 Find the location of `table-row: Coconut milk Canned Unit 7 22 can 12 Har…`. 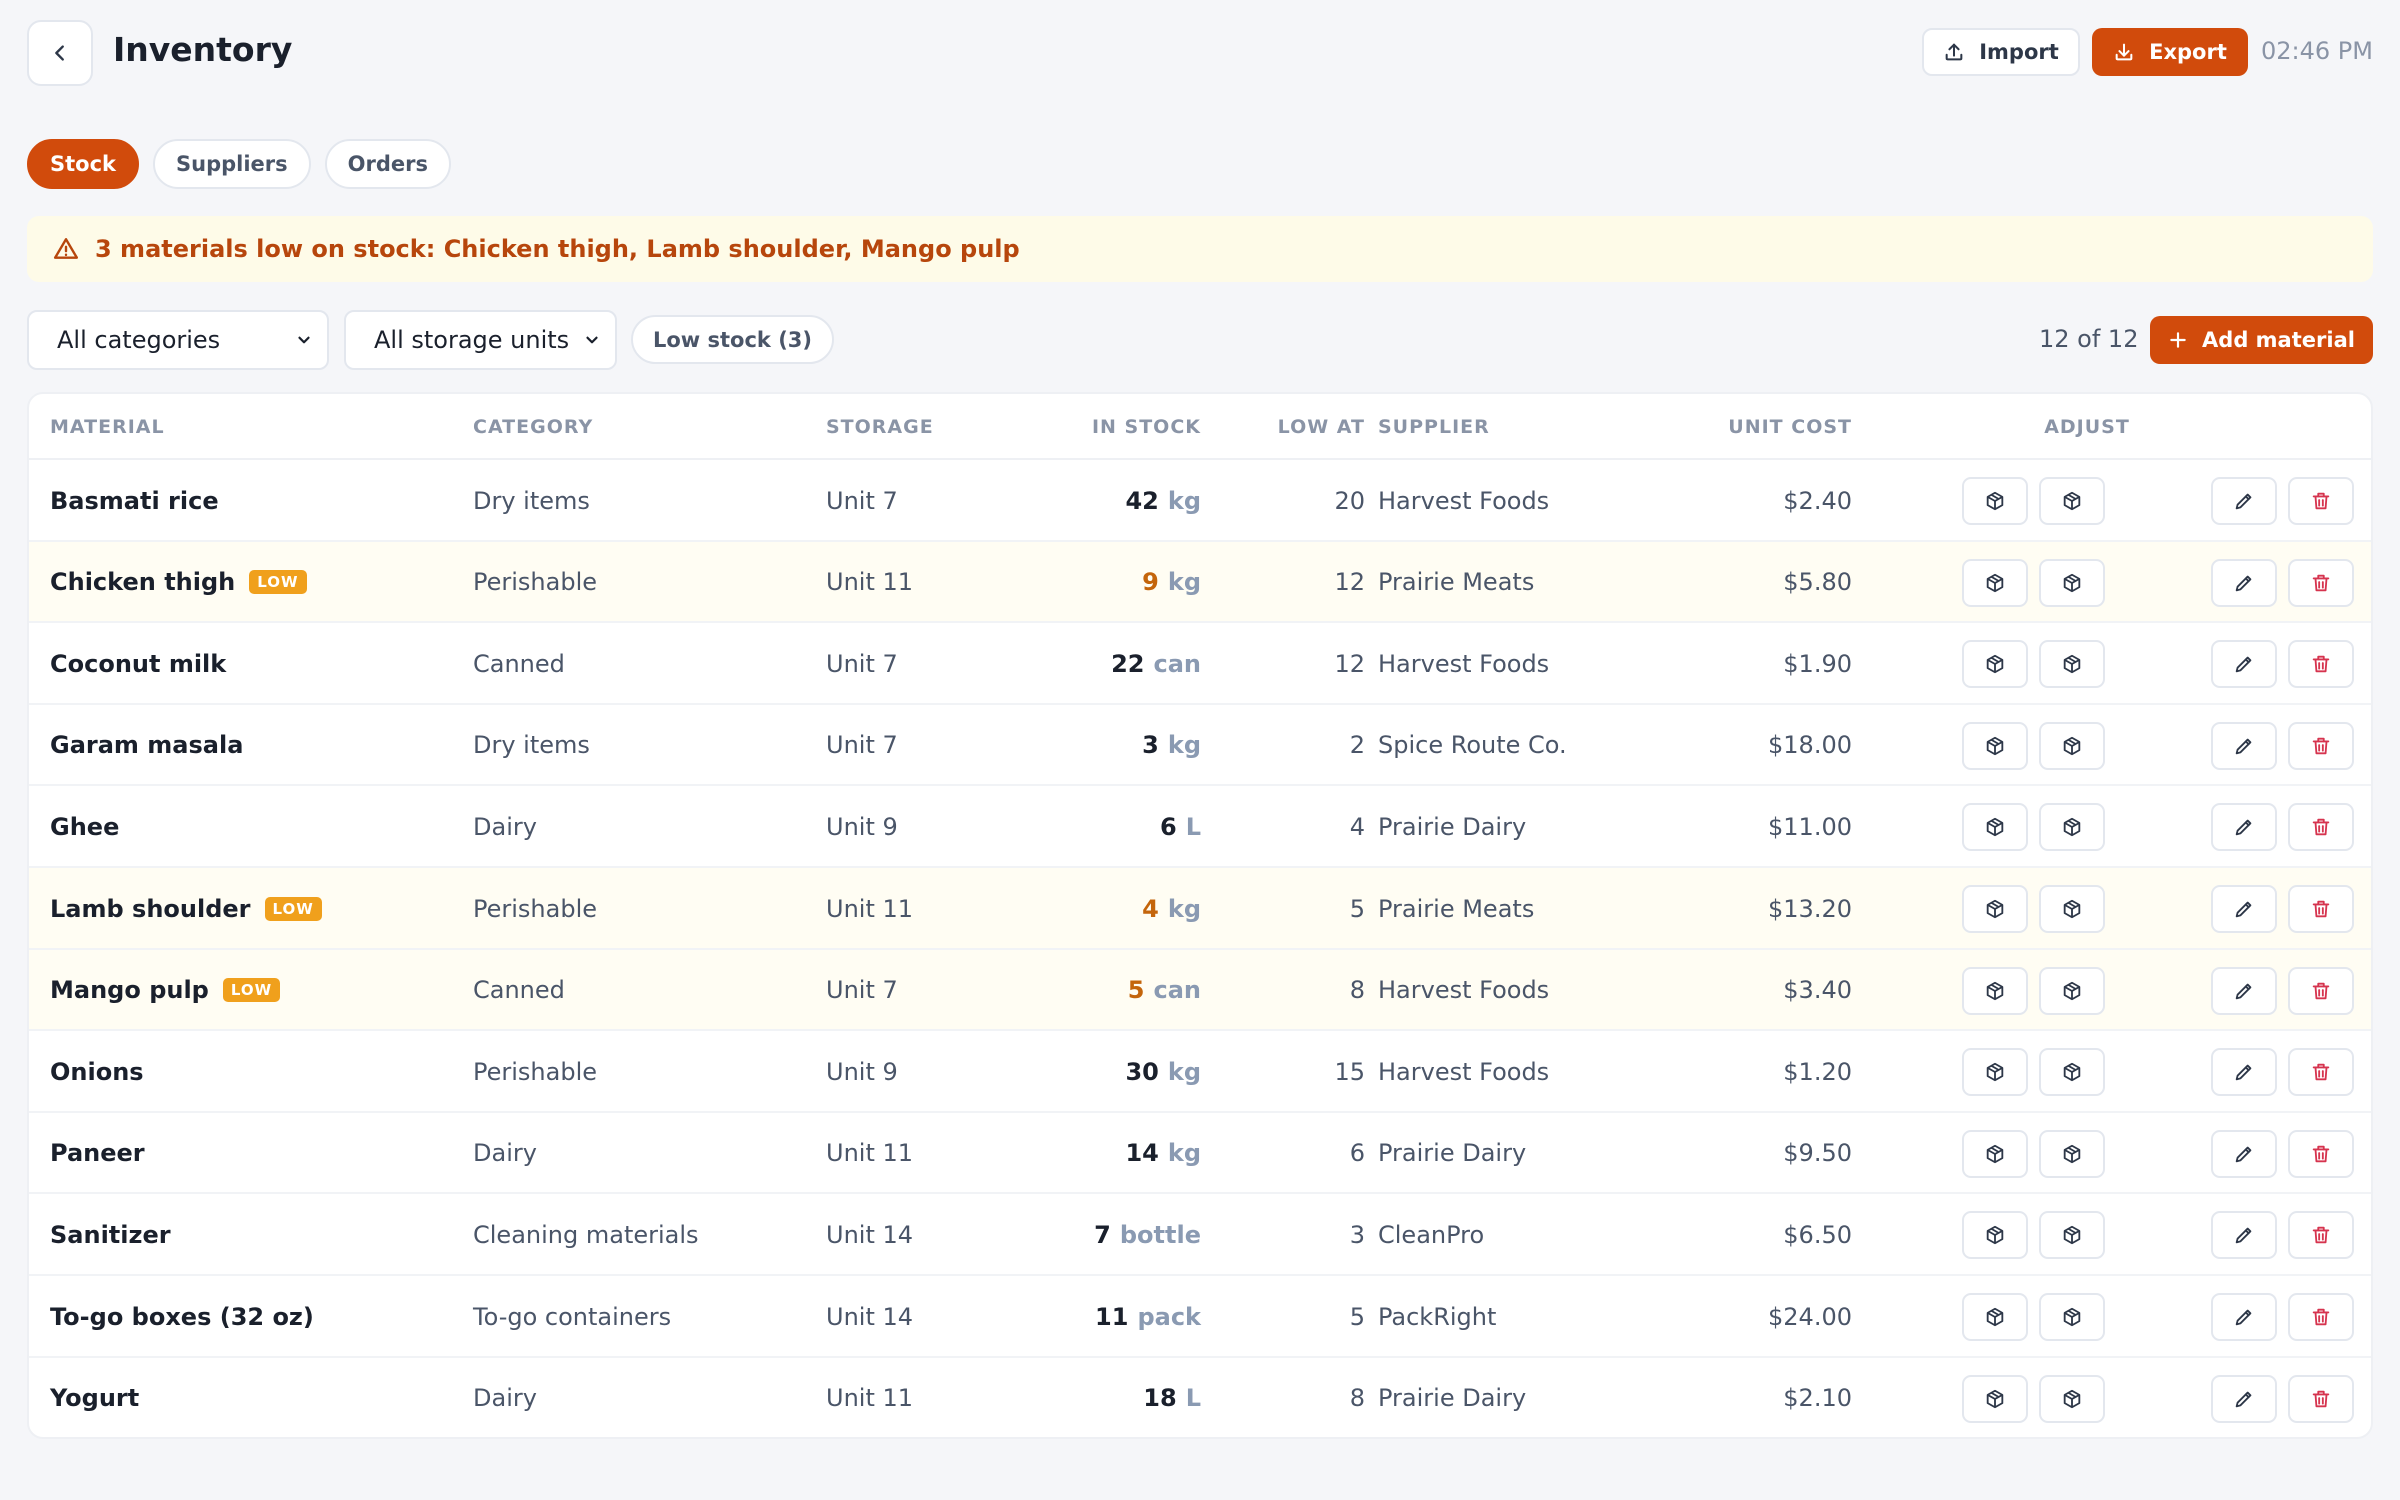

table-row: Coconut milk Canned Unit 7 22 can 12 Har… is located at coordinates (1200, 664).